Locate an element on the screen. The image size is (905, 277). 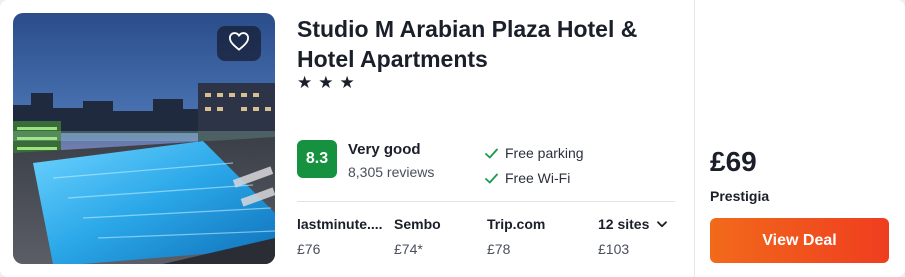
amenity-free-wifi: Free Wi-Fi is located at coordinates (527, 178).